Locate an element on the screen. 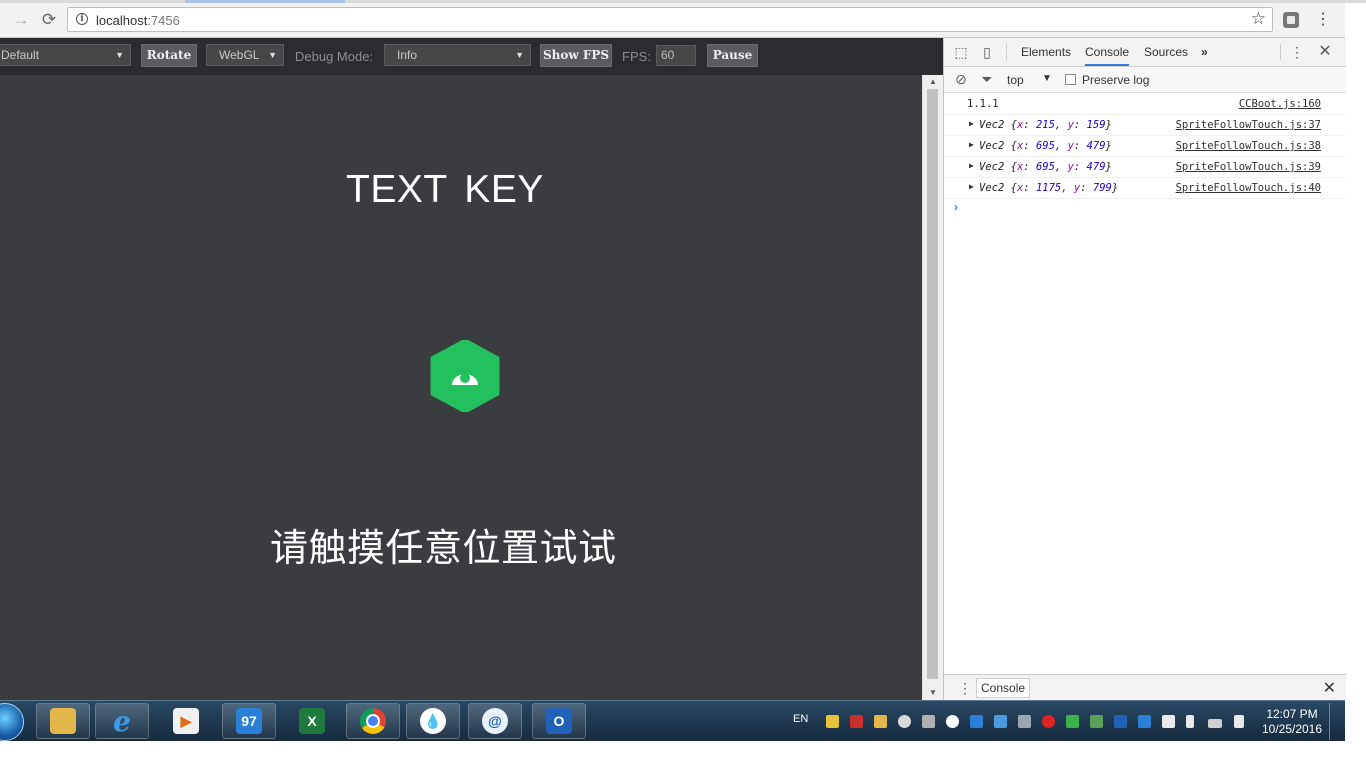 This screenshot has height=768, width=1366. renderer-select-value: WebGL is located at coordinates (239, 55).